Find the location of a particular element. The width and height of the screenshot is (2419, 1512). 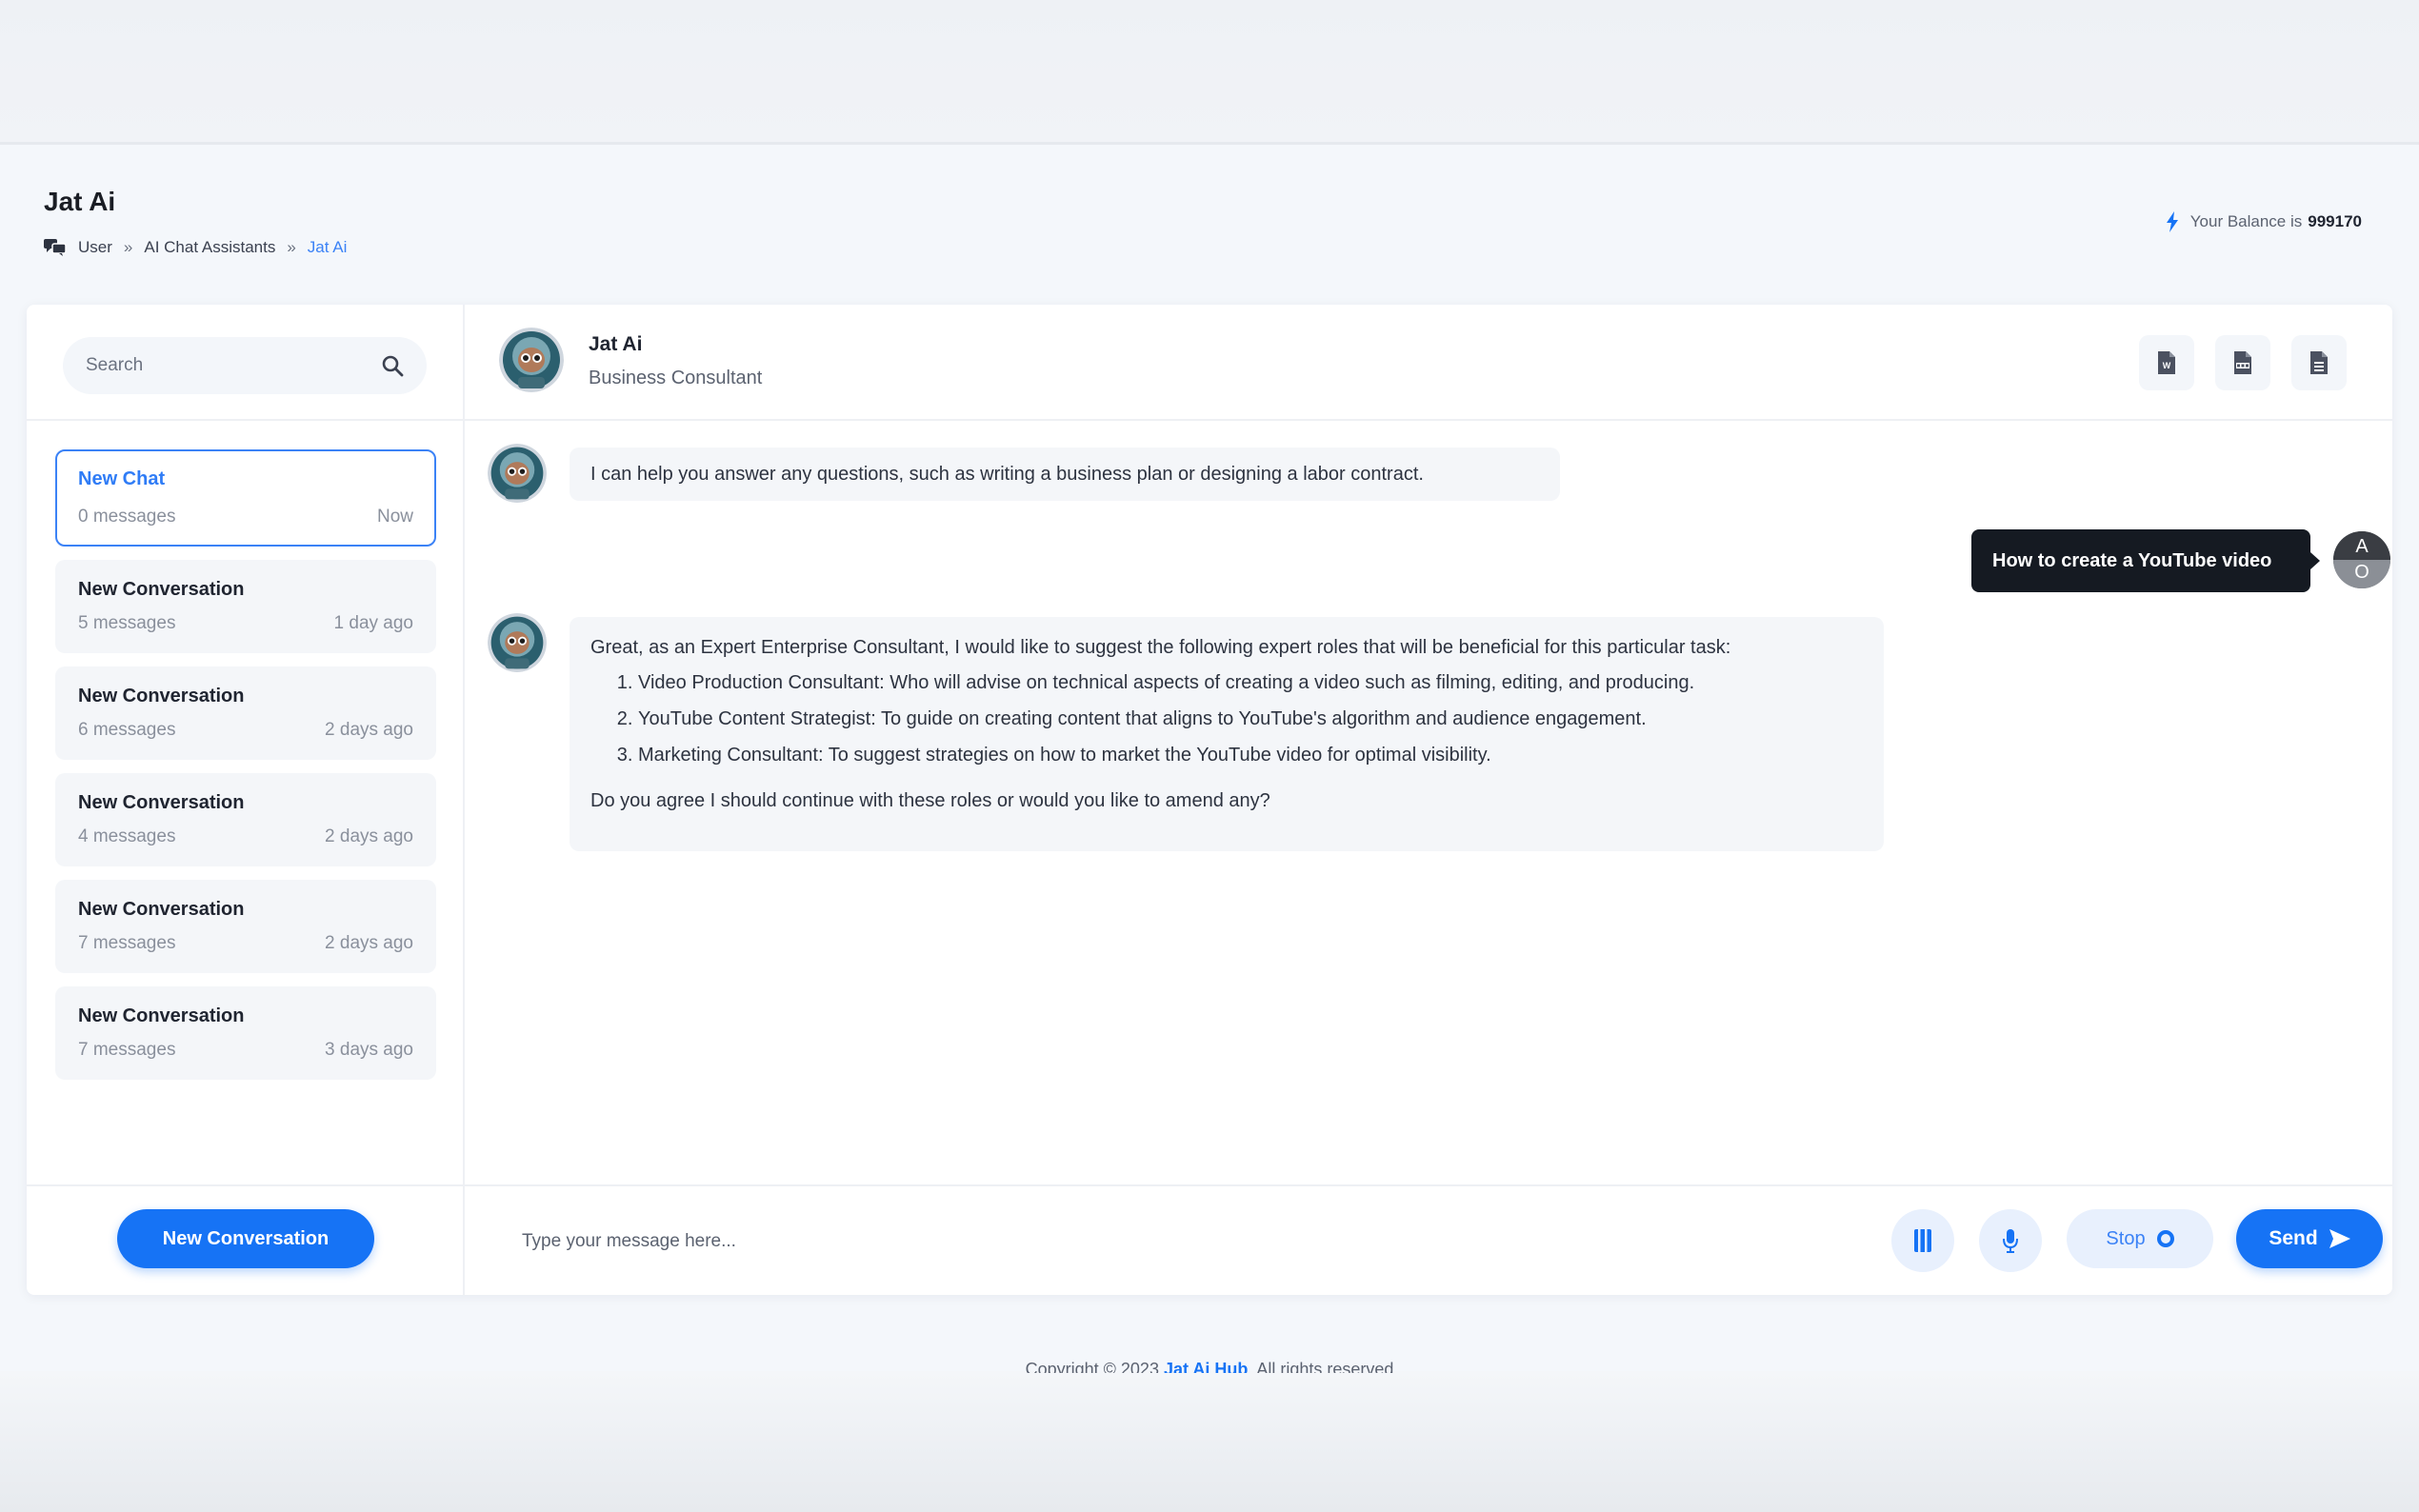

breadcrumb-ai-chat-assistants: AI Chat Assistants is located at coordinates (209, 247).